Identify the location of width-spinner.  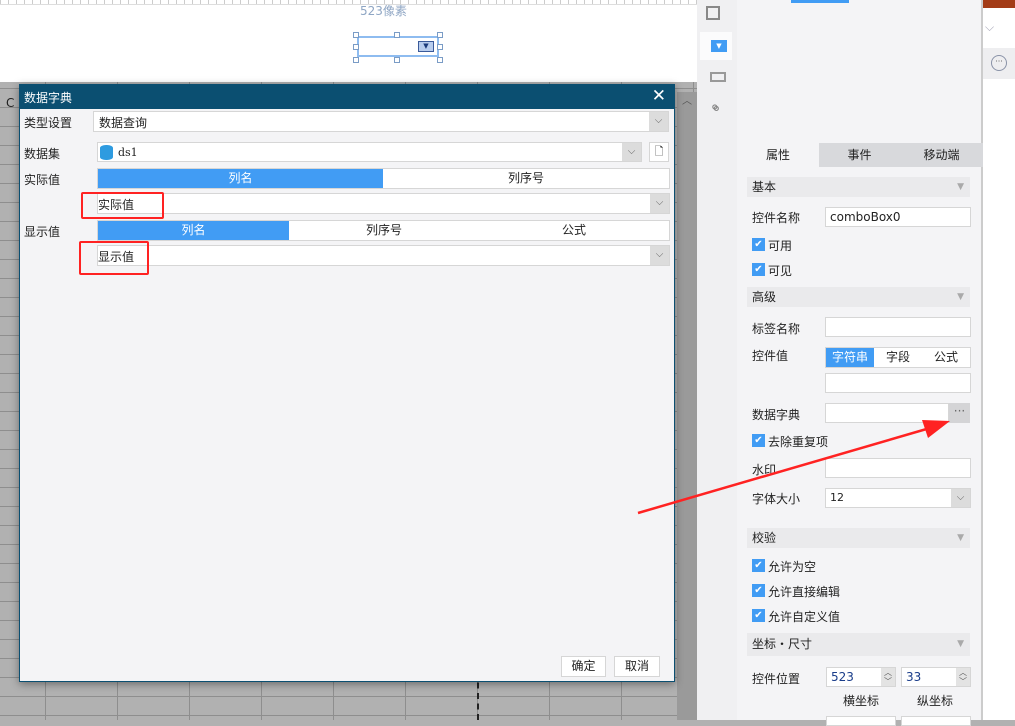
(861, 721).